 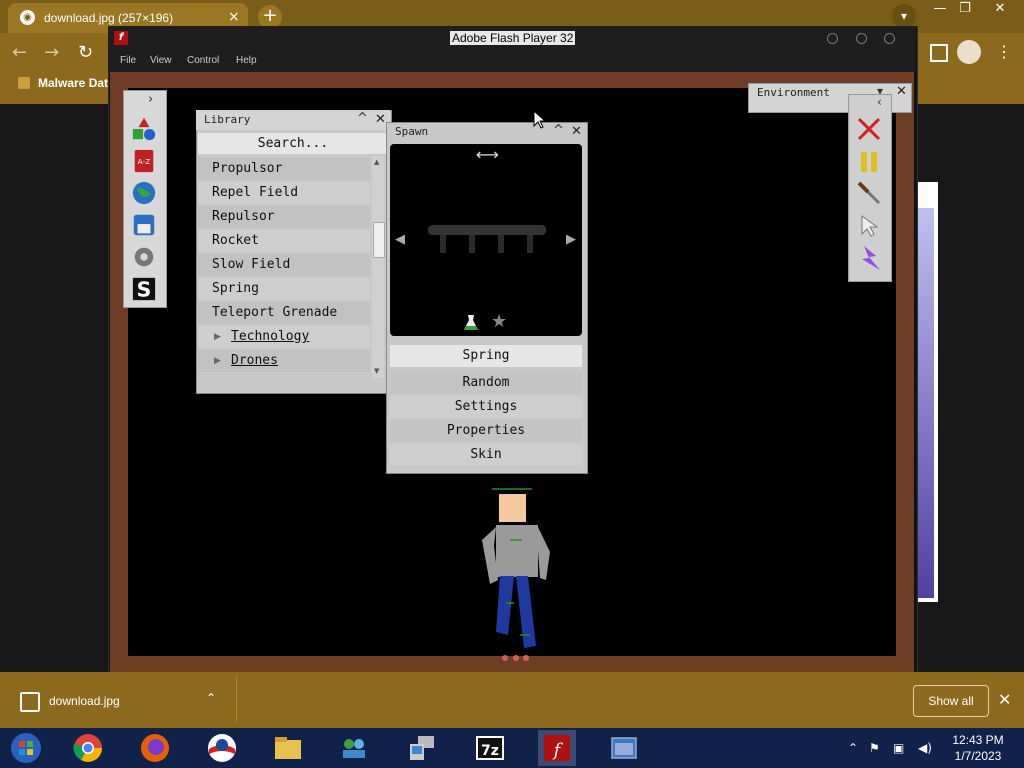 I want to click on restore-button: ❐, so click(x=965, y=10).